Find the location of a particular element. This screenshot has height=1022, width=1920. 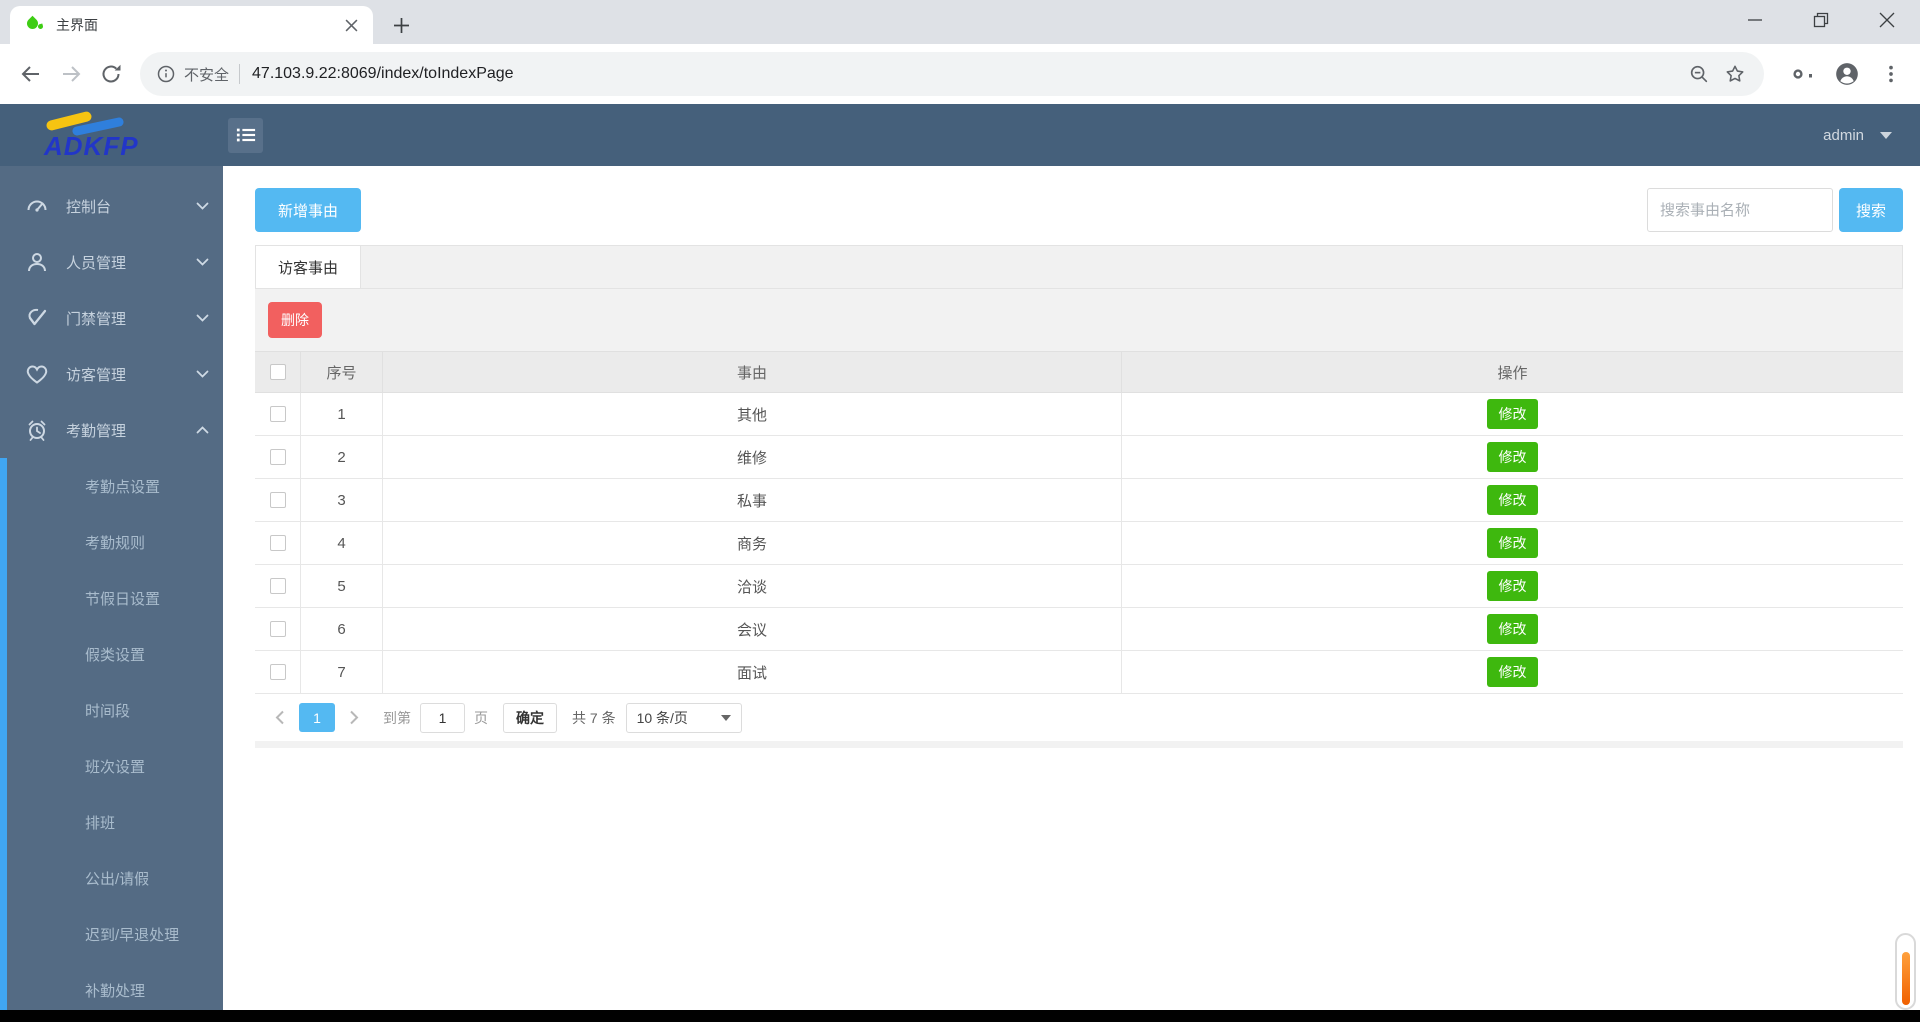

row-no: 6 is located at coordinates (342, 629).